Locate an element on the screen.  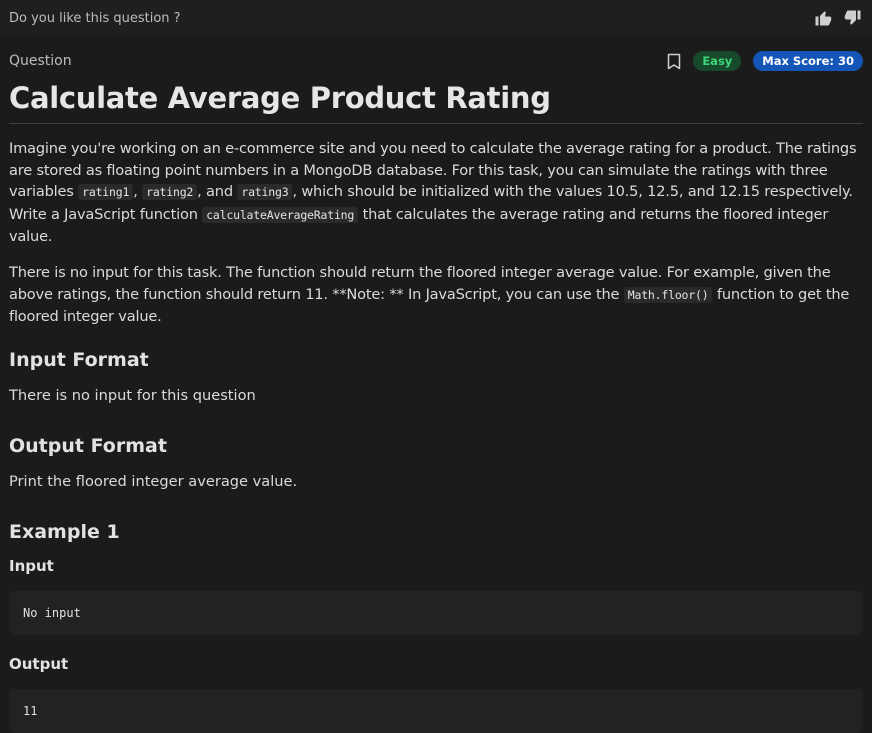
title-divider is located at coordinates (436, 123).